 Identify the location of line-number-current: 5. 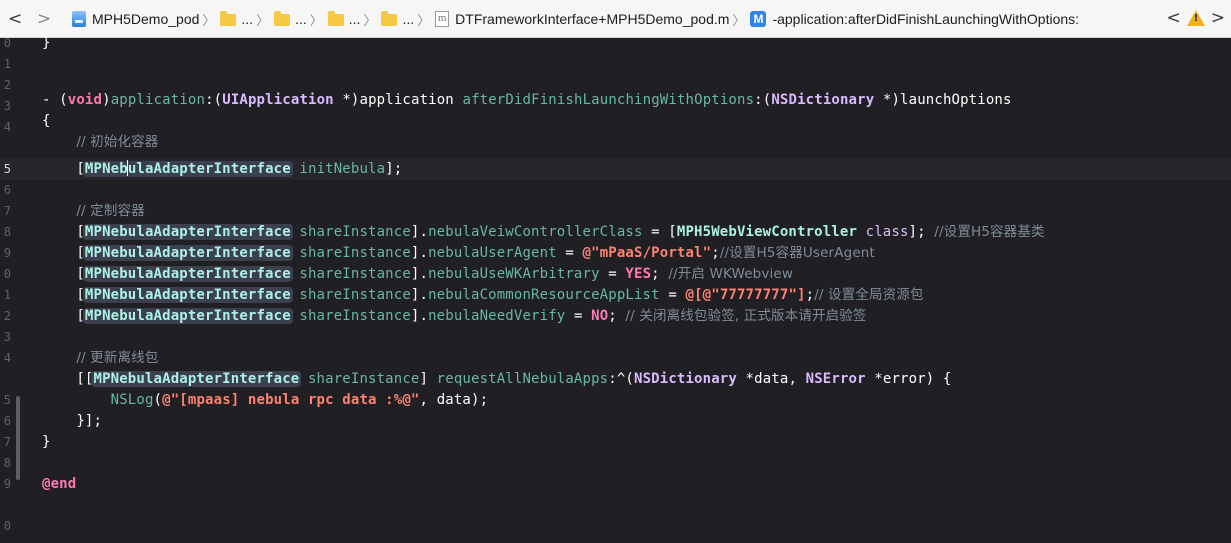
(7, 169).